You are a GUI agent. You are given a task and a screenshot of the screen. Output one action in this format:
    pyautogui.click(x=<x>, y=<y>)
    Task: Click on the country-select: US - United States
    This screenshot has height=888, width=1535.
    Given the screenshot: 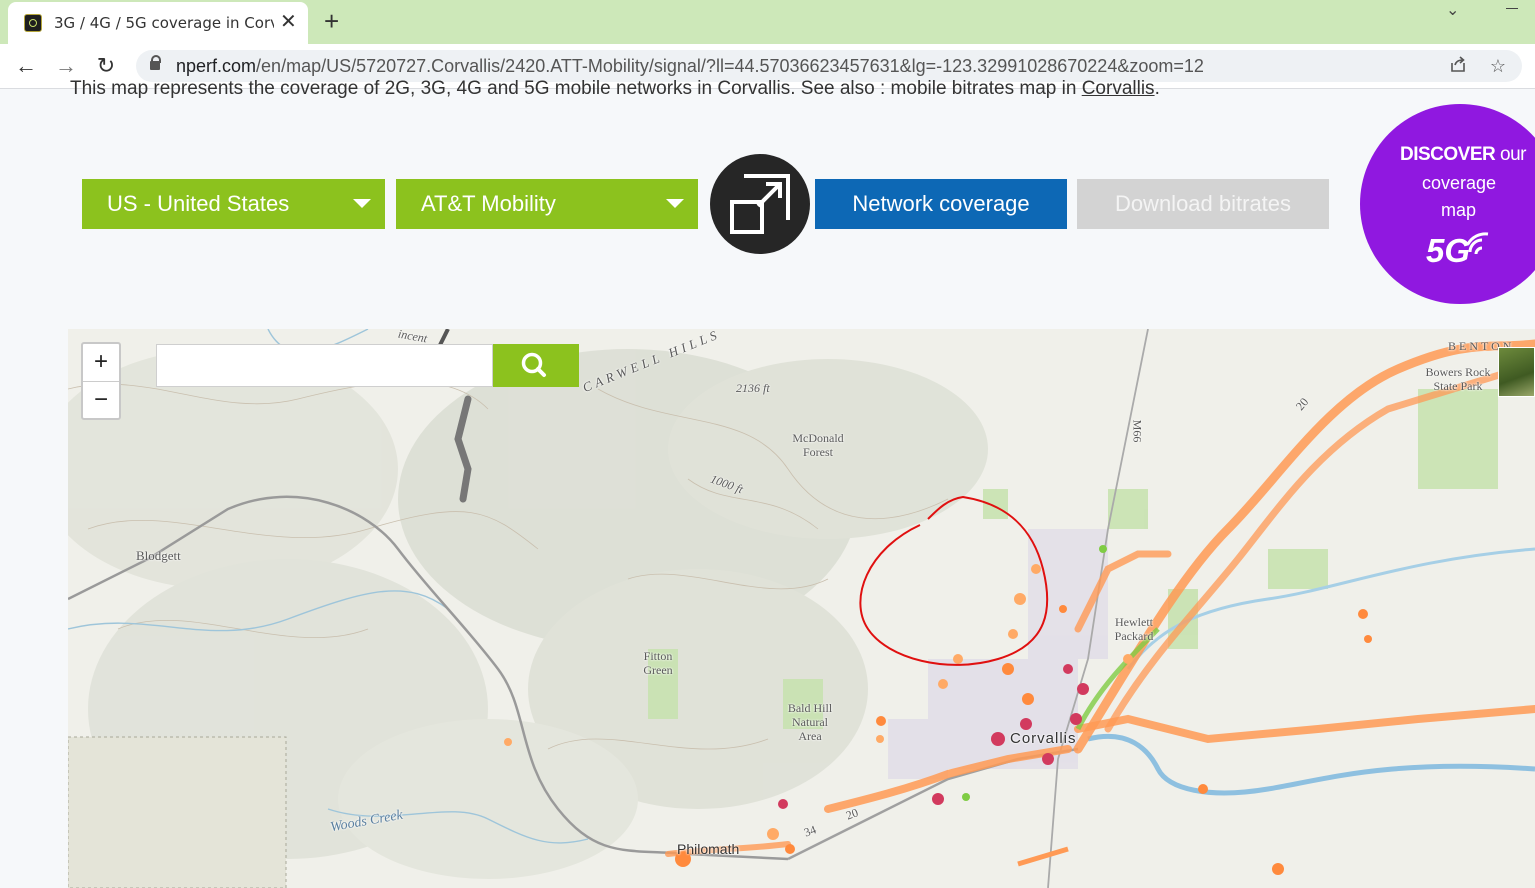 What is the action you would take?
    pyautogui.click(x=233, y=204)
    